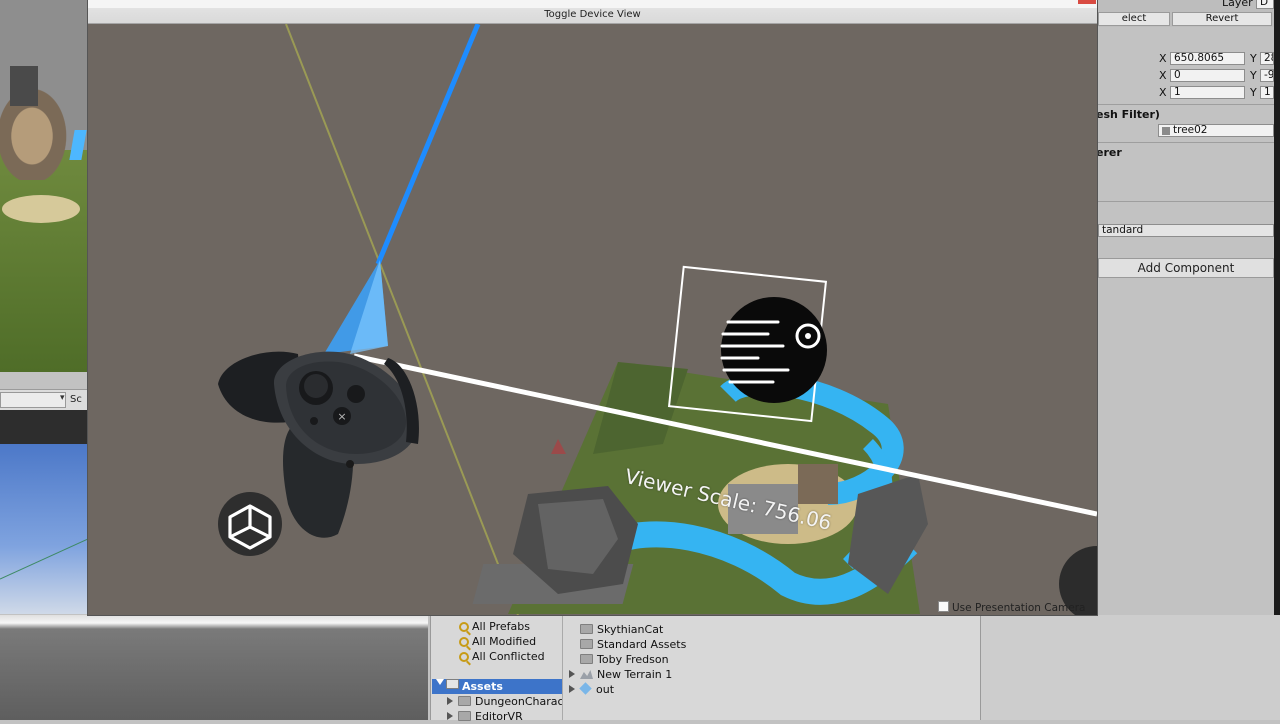 The height and width of the screenshot is (724, 1280). I want to click on asset-new-terrain: New Terrain 1, so click(620, 674).